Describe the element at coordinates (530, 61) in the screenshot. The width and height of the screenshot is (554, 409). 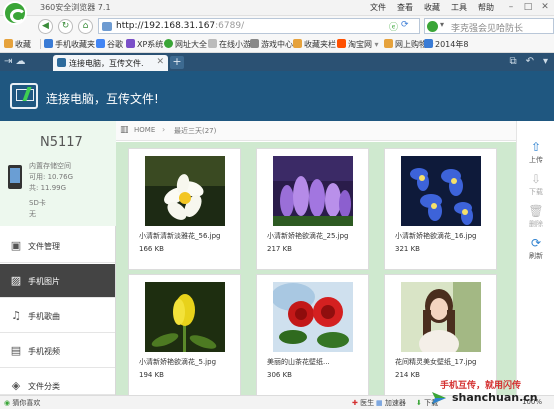
I see `undo-close-icon: ↶` at that location.